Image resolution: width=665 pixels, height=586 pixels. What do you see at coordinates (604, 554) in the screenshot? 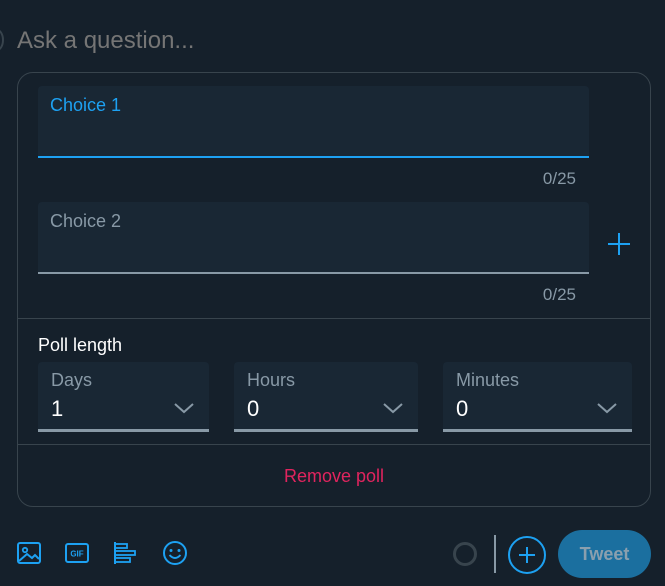
I see `tweet-button: Tweet` at bounding box center [604, 554].